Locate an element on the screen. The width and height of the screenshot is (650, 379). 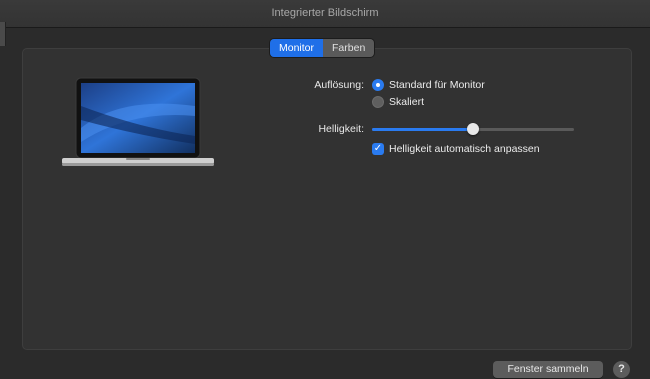
auto-brightness-label: Helligkeit automatisch anpassen is located at coordinates (464, 149).